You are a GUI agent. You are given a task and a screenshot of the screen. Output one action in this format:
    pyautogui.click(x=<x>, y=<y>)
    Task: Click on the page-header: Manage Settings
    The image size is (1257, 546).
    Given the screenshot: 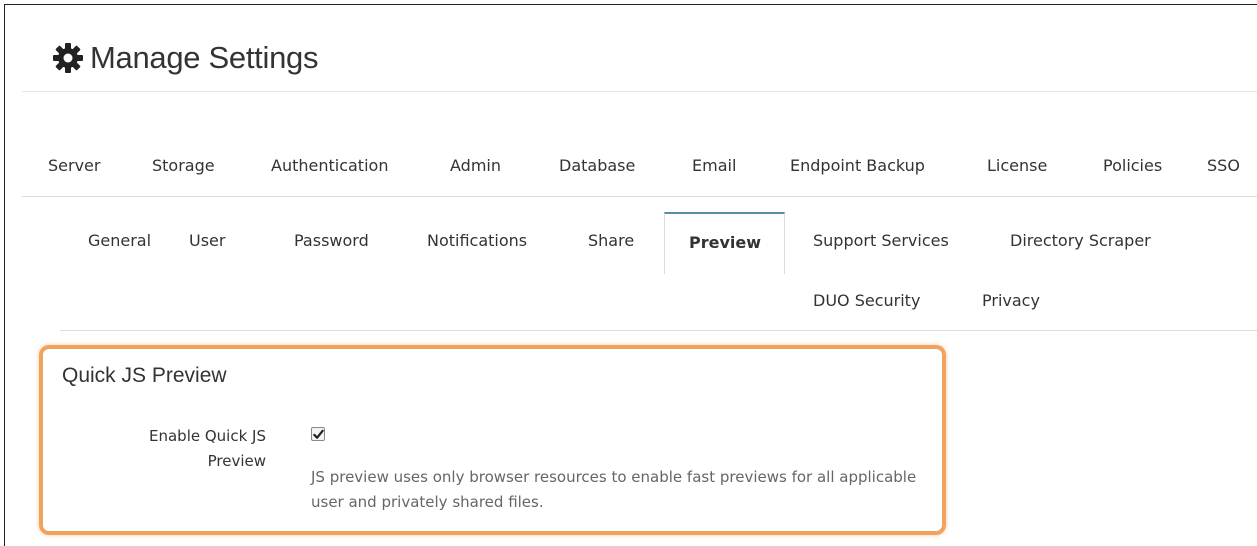 What is the action you would take?
    pyautogui.click(x=185, y=58)
    